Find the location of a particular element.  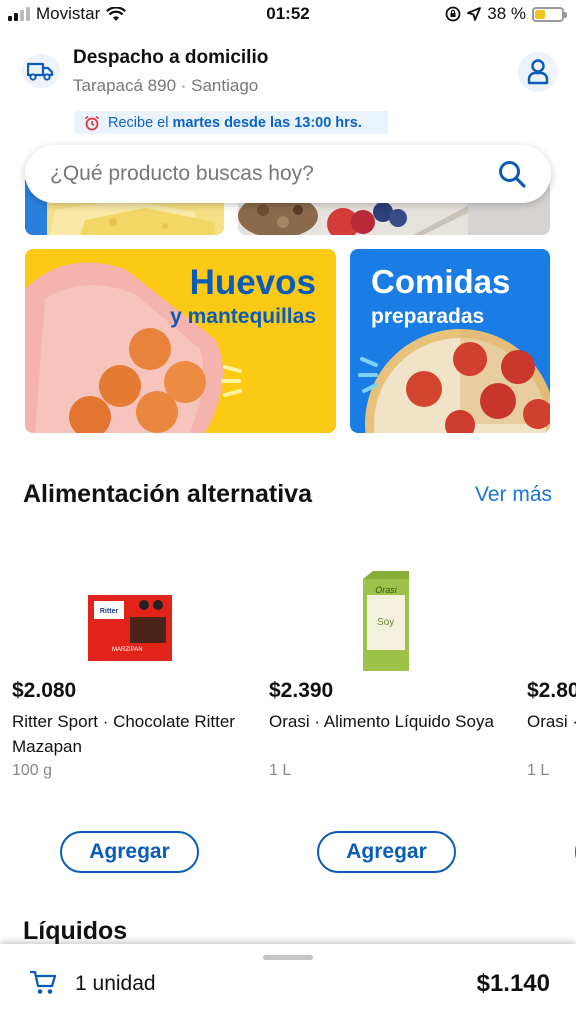

delivery-address: Tarapacá 890 · Santiago is located at coordinates (165, 86).